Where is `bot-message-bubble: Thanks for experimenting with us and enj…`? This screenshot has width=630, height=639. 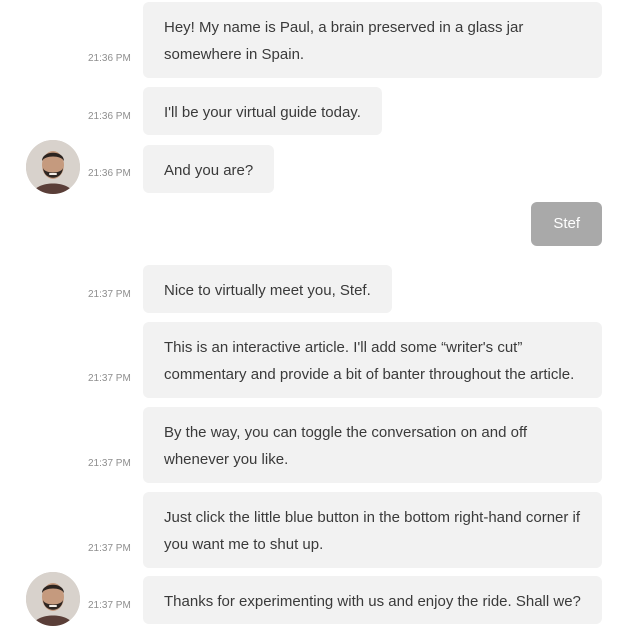 bot-message-bubble: Thanks for experimenting with us and enj… is located at coordinates (372, 600).